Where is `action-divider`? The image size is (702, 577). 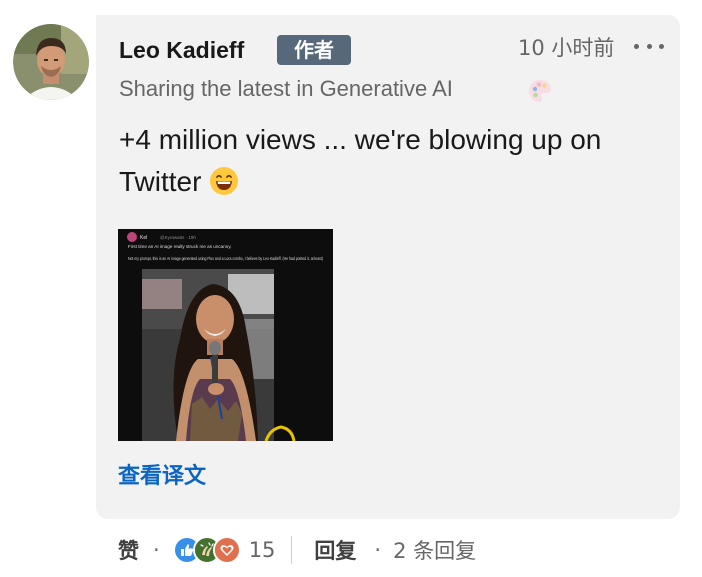
action-divider is located at coordinates (292, 550).